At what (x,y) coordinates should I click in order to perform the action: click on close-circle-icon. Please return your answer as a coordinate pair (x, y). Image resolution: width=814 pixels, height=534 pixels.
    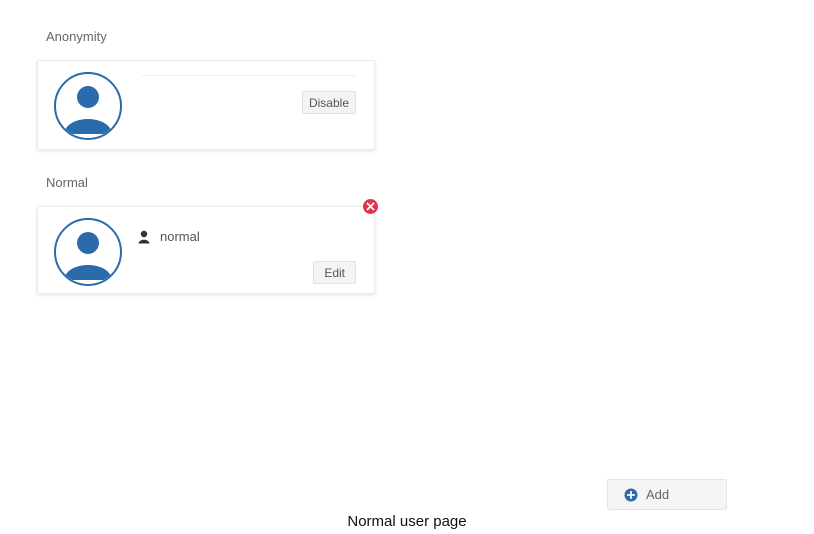
    Looking at the image, I should click on (370, 206).